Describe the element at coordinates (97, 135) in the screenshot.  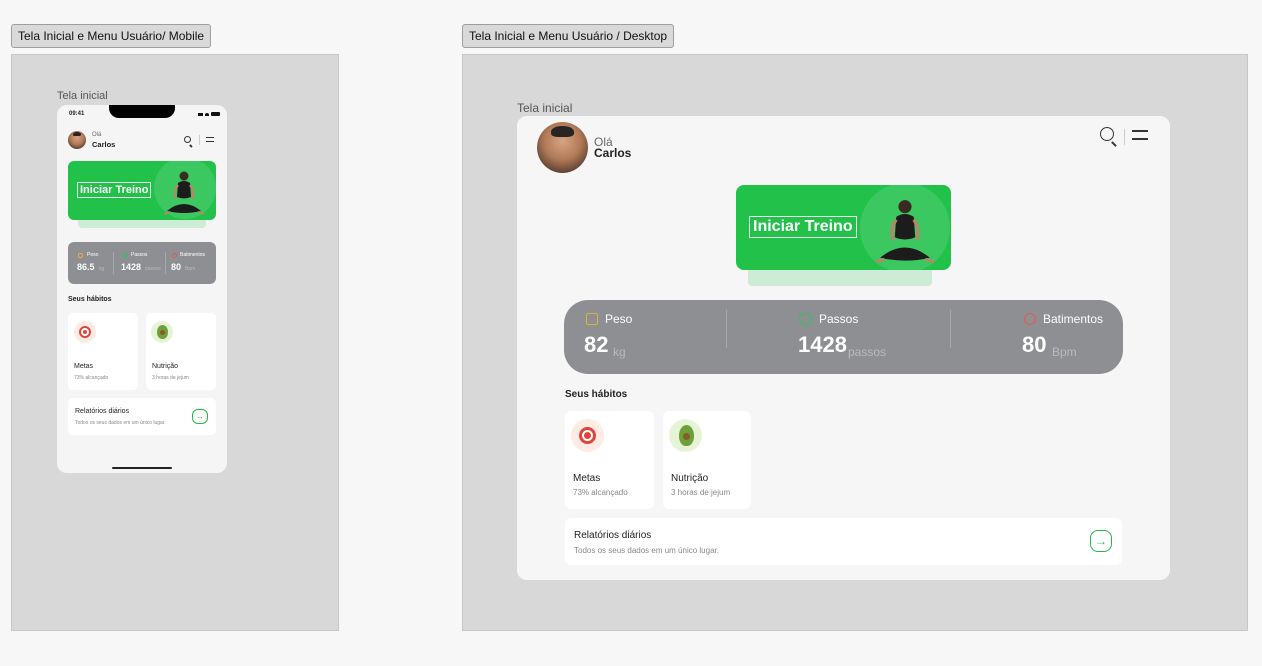
I see `greeting: Olá` at that location.